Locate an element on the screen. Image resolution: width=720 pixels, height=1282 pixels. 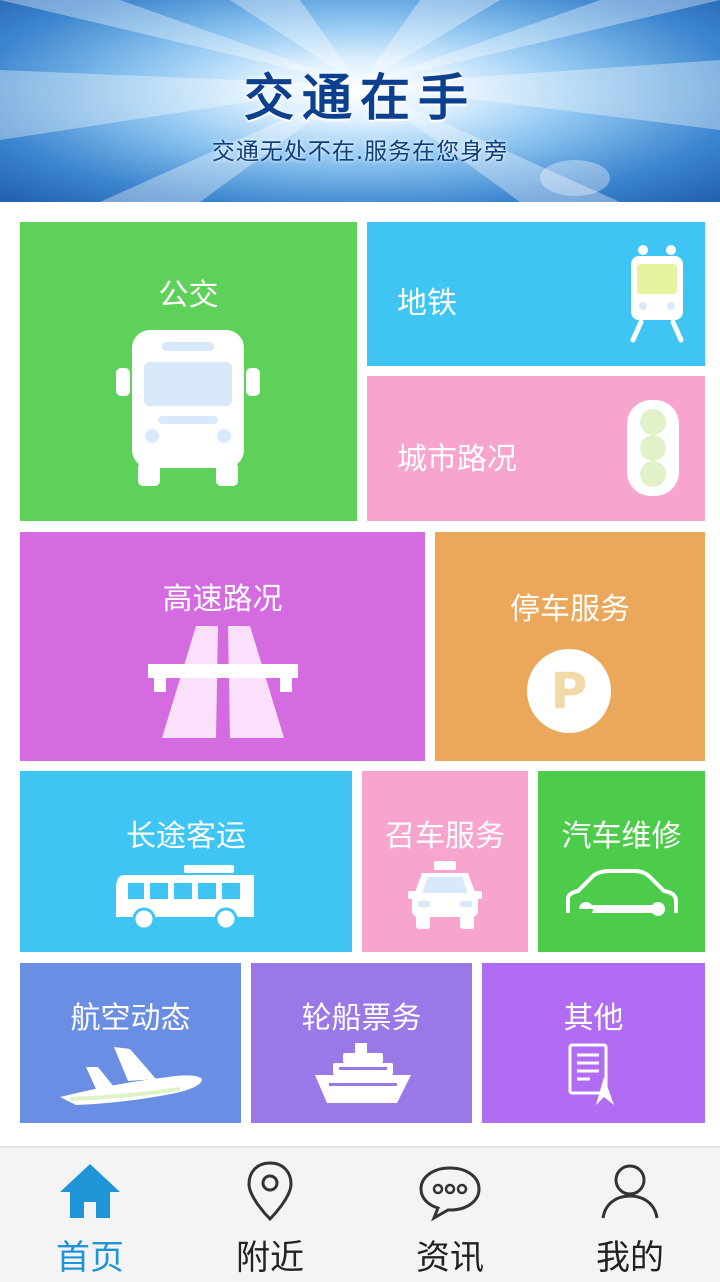
tile-parking-label: 停车服务 is located at coordinates (570, 609).